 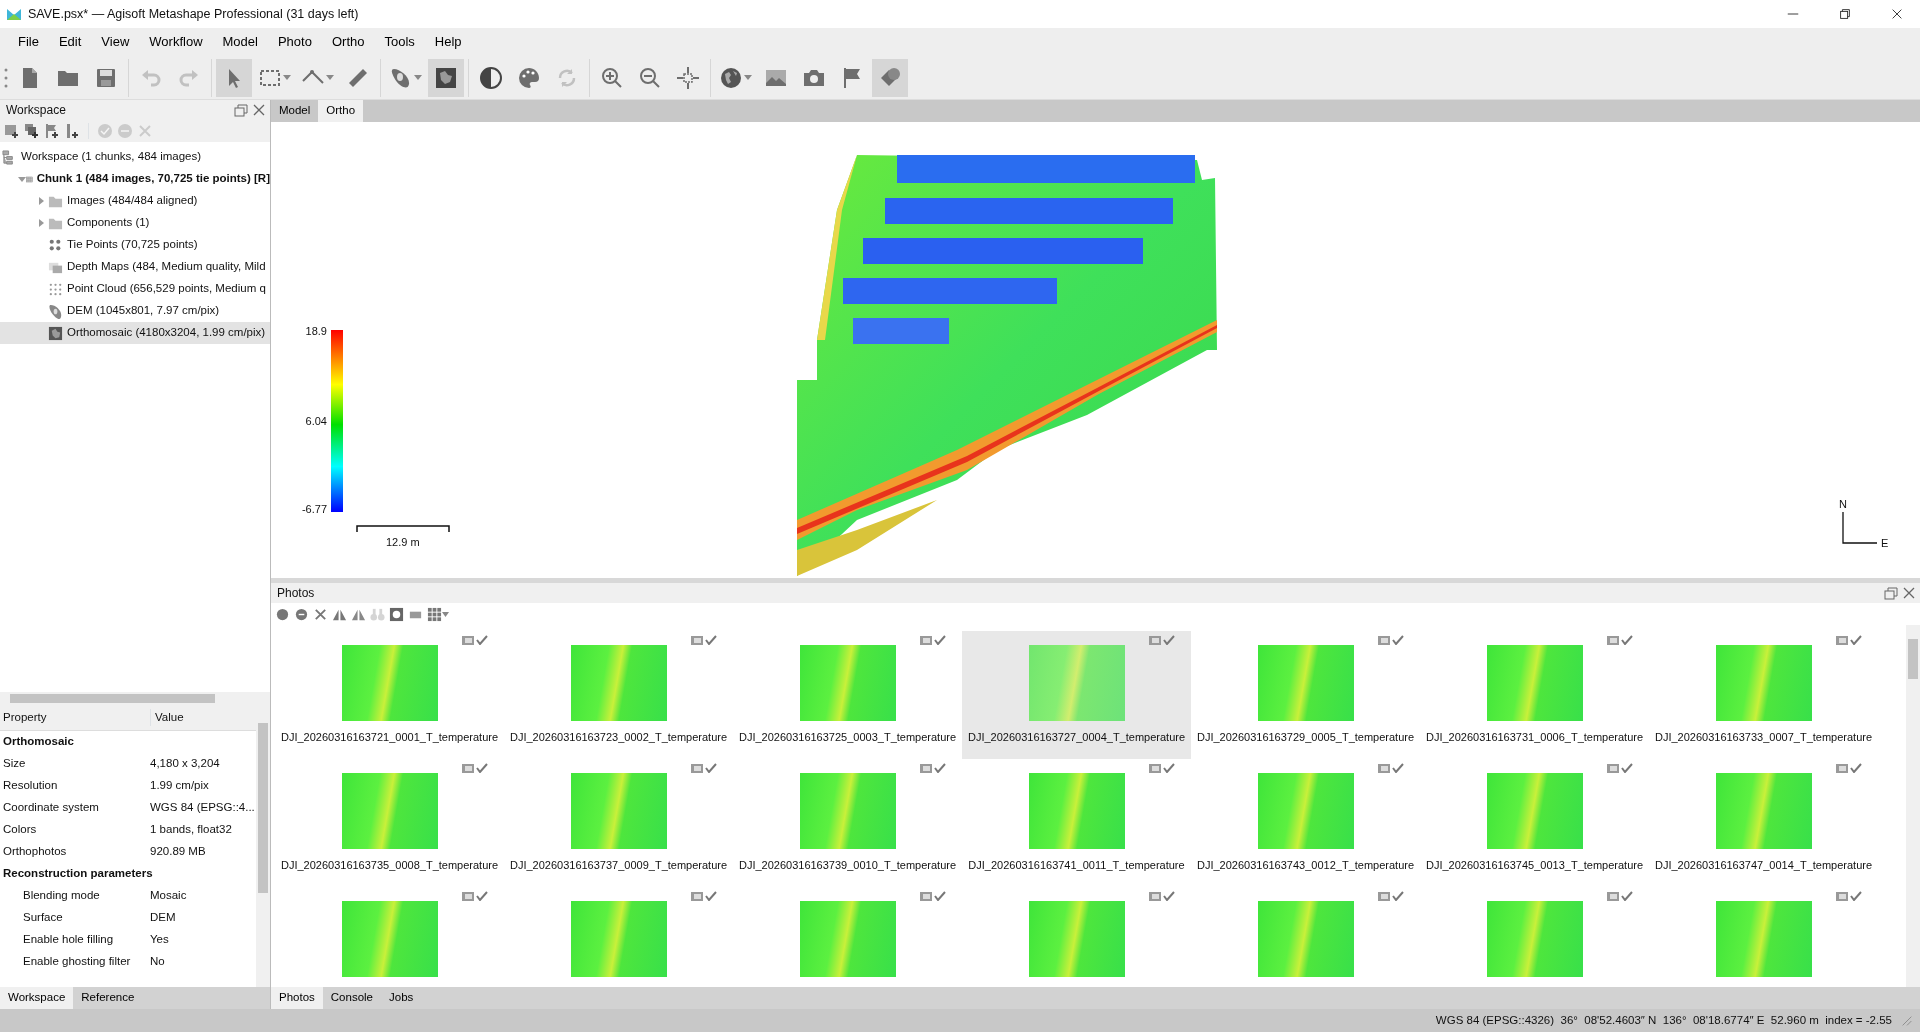 What do you see at coordinates (618, 865) in the screenshot?
I see `photo-label: DJI_20260316163737_0009_T_temperature` at bounding box center [618, 865].